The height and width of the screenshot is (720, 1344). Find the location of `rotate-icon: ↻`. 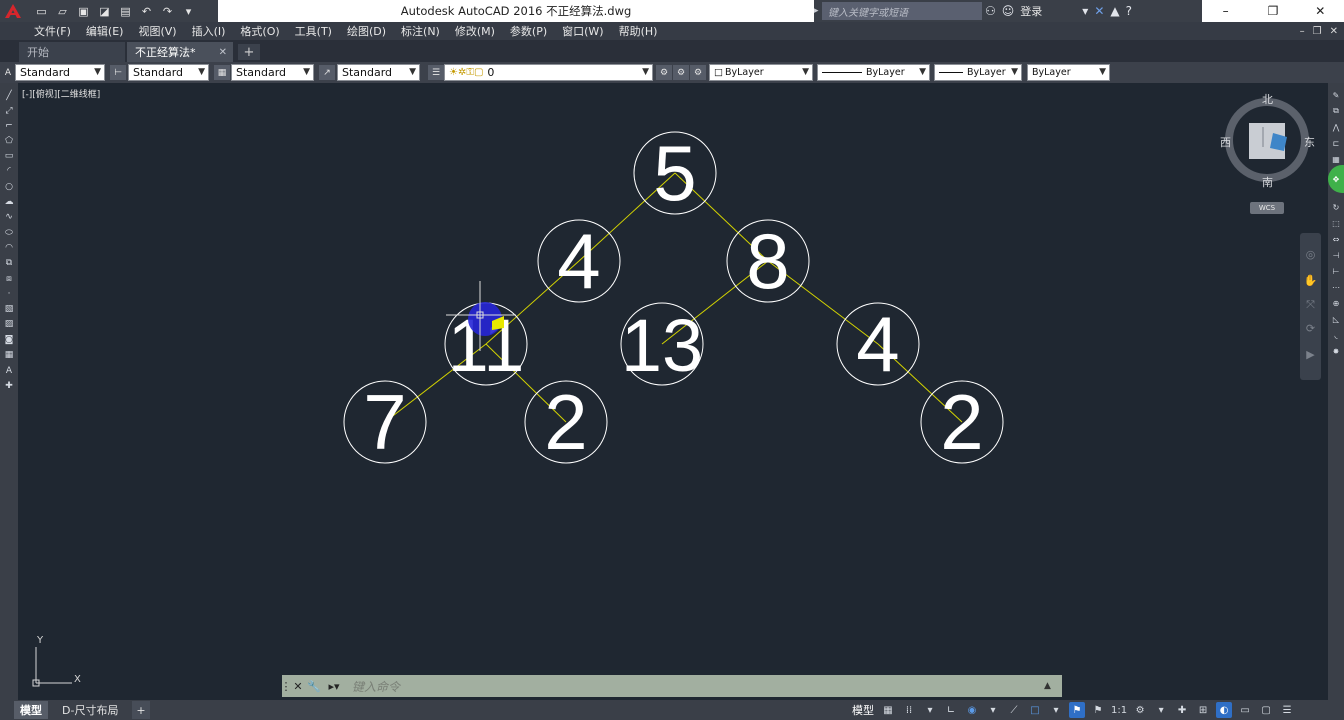

rotate-icon: ↻ is located at coordinates (1336, 207).